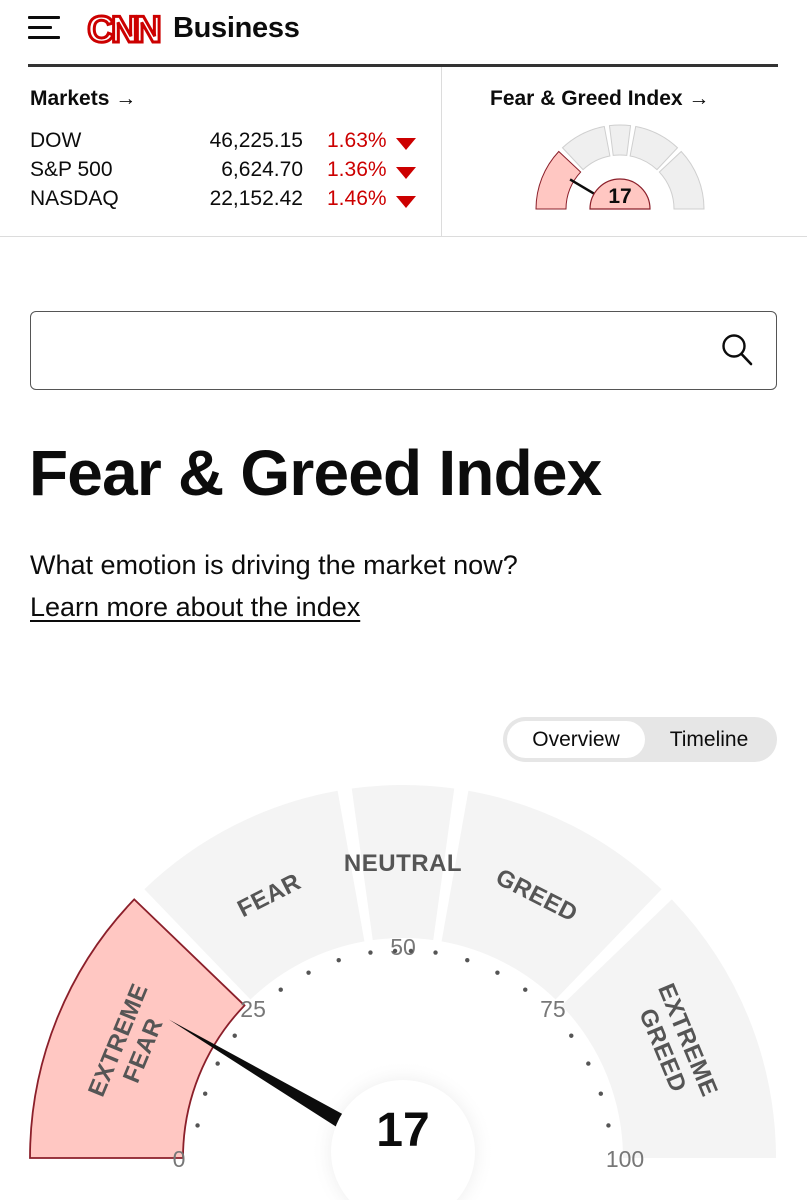  I want to click on fear-greed-mini-panel: Fear & Greed Index → 17, so click(624, 152).